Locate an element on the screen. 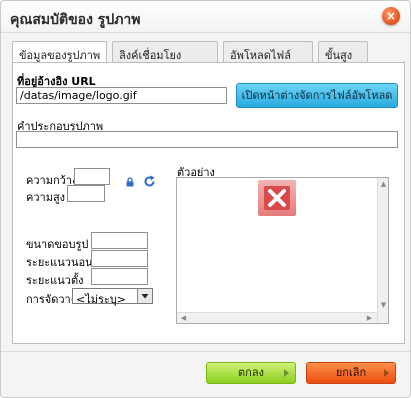 Image resolution: width=411 pixels, height=398 pixels. vertical-scrollbar: ▲ ▼ is located at coordinates (382, 250).